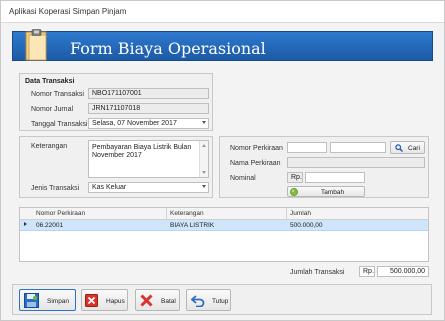 The height and width of the screenshot is (321, 445). I want to click on summary-currency: Rp., so click(367, 271).